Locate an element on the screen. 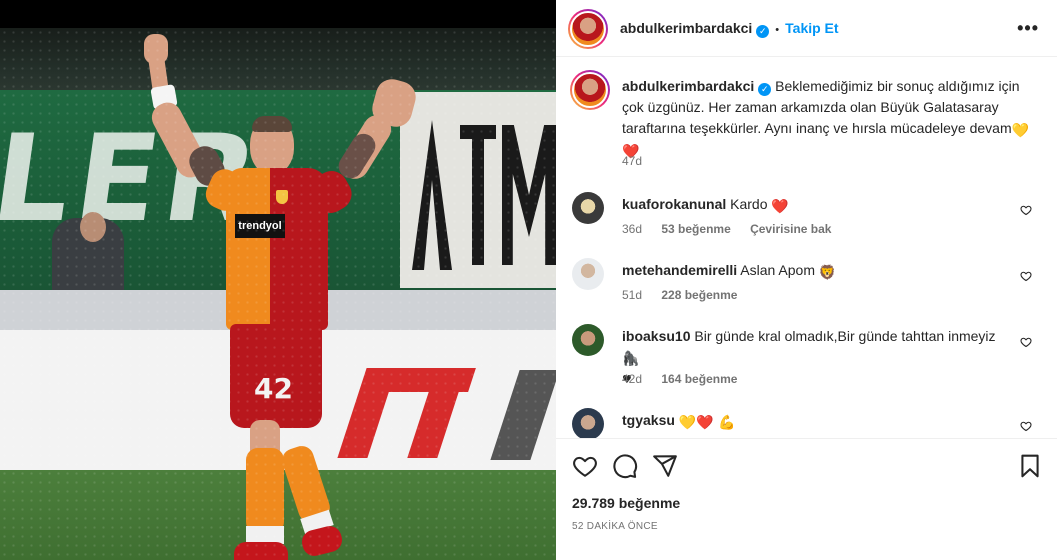 The height and width of the screenshot is (560, 1057). follow-button: Takip Et is located at coordinates (811, 28).